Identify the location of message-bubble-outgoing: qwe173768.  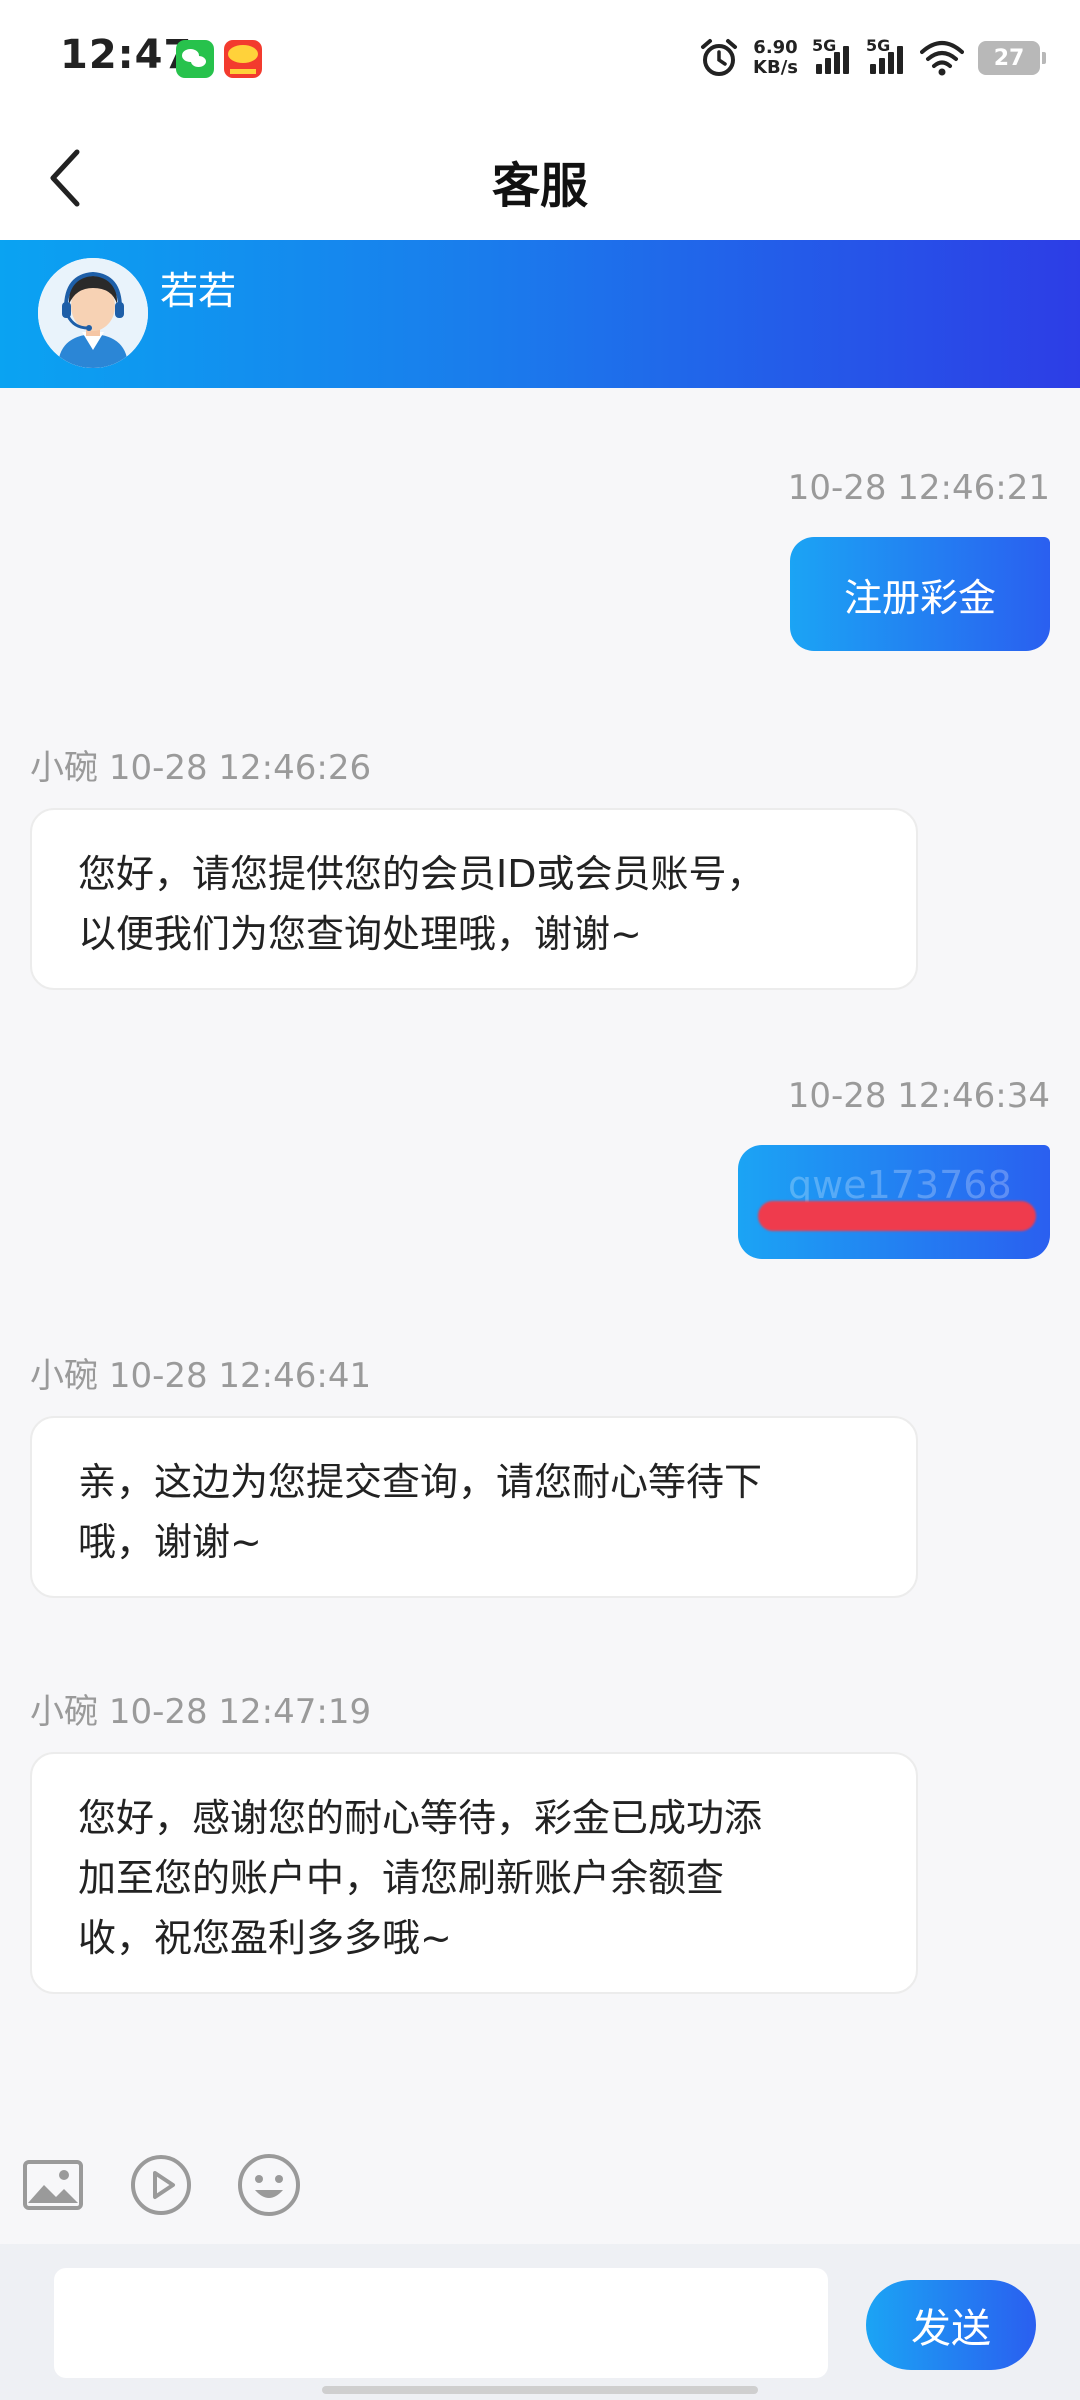
(894, 1202).